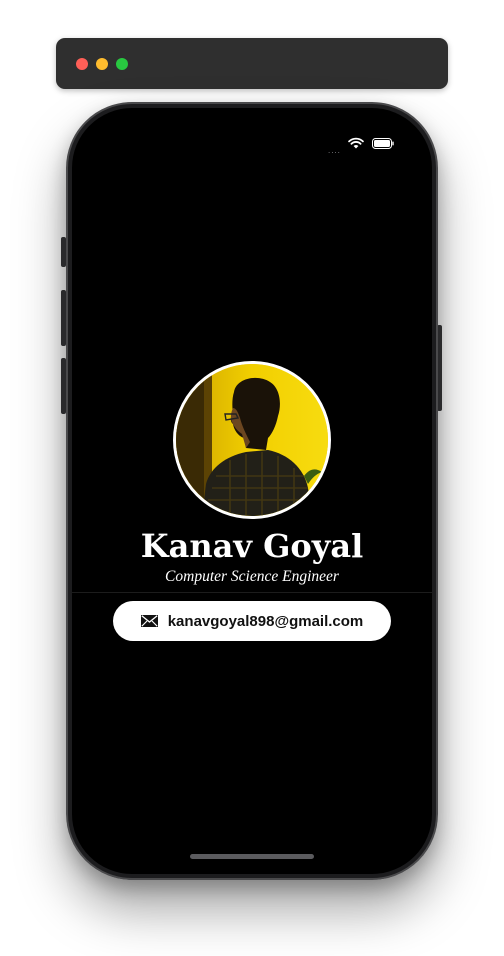 This screenshot has width=504, height=956. What do you see at coordinates (356, 143) in the screenshot?
I see `wifi-icon` at bounding box center [356, 143].